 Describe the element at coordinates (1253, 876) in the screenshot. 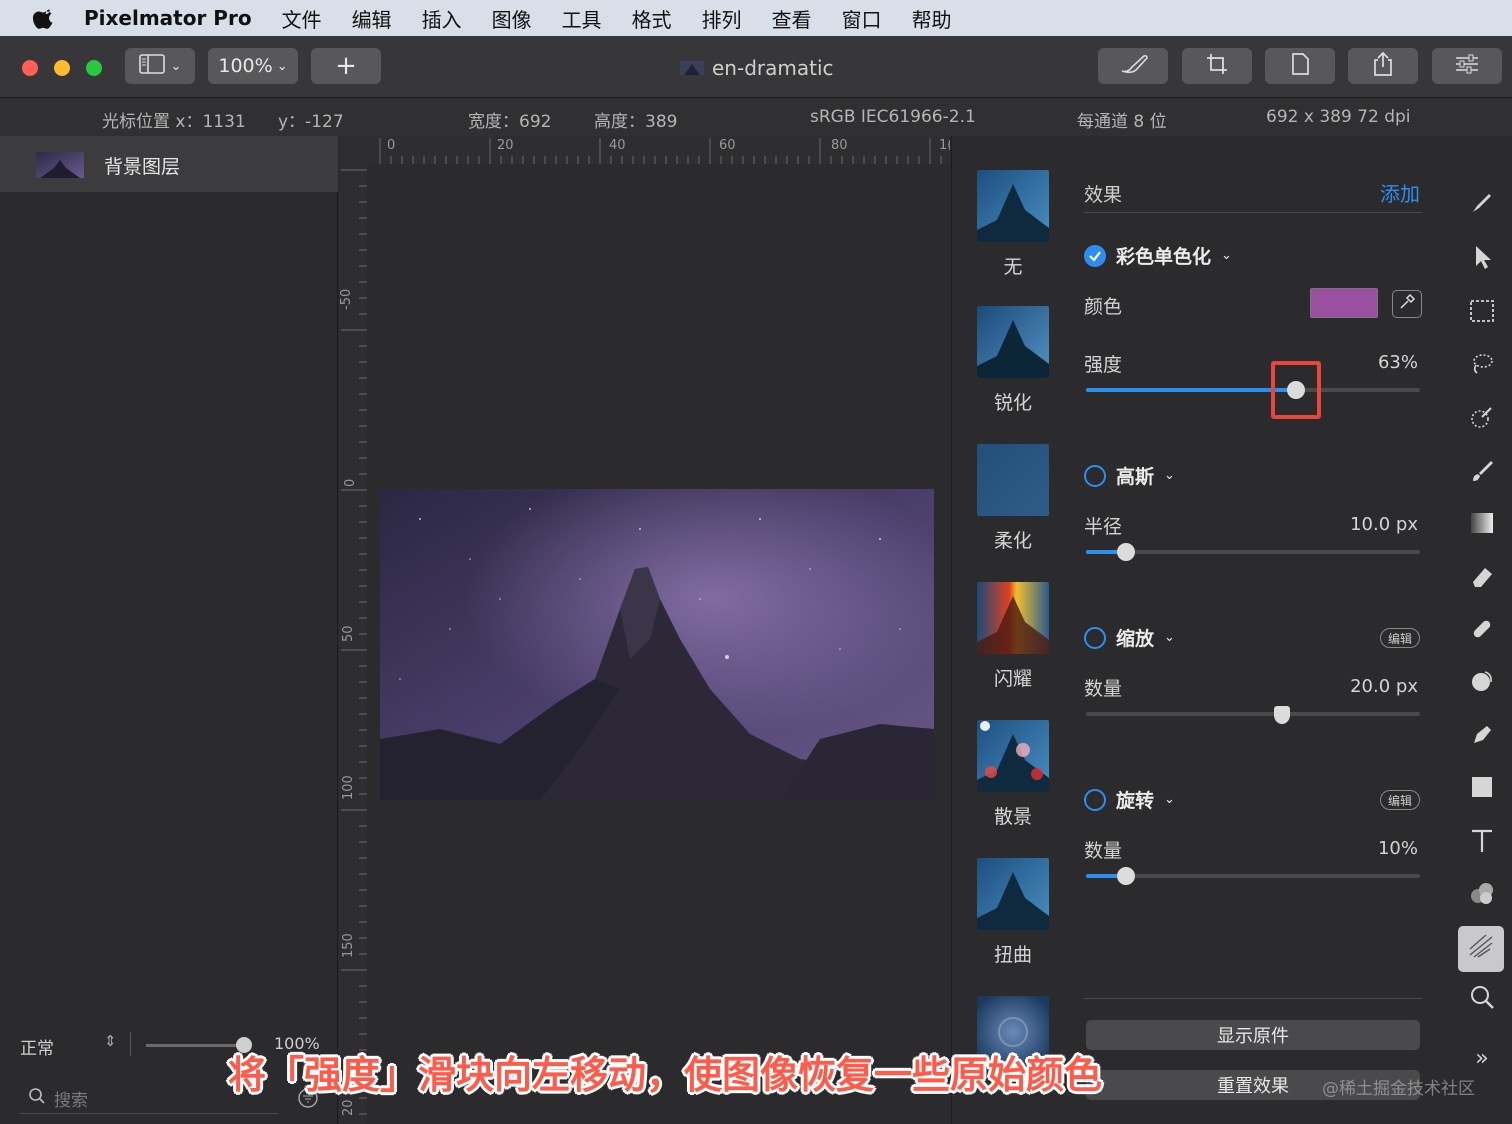

I see `rotate-amount-slider` at that location.